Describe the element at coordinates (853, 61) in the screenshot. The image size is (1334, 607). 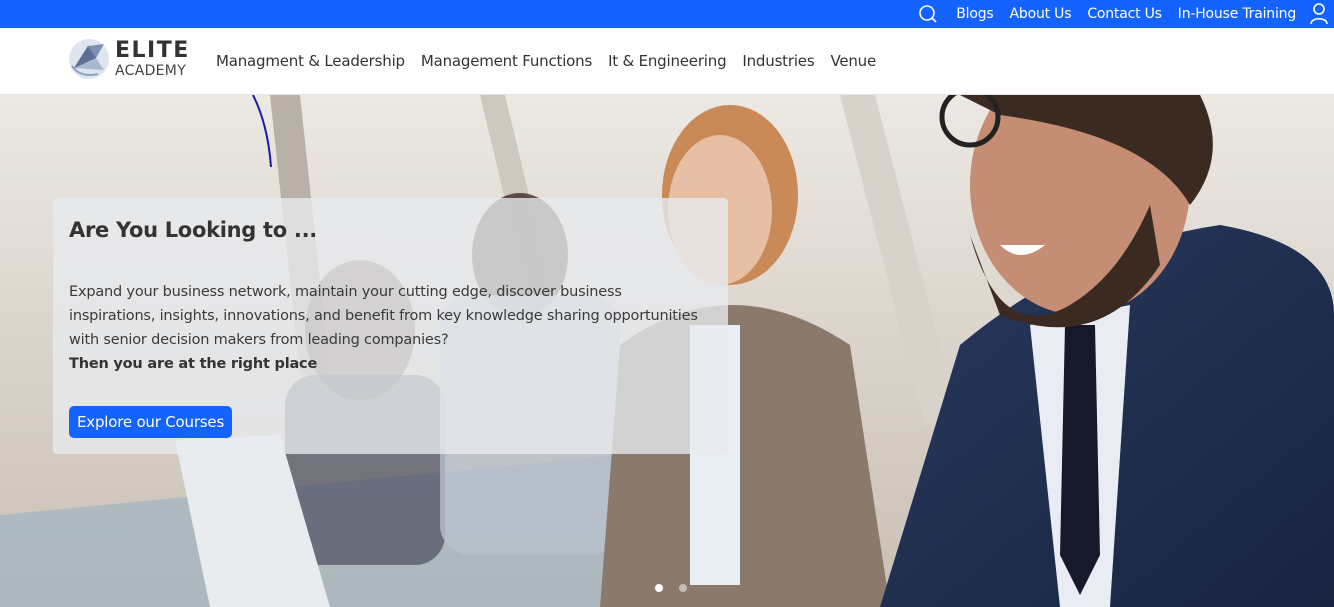
I see `nav-item-venue: Venue` at that location.